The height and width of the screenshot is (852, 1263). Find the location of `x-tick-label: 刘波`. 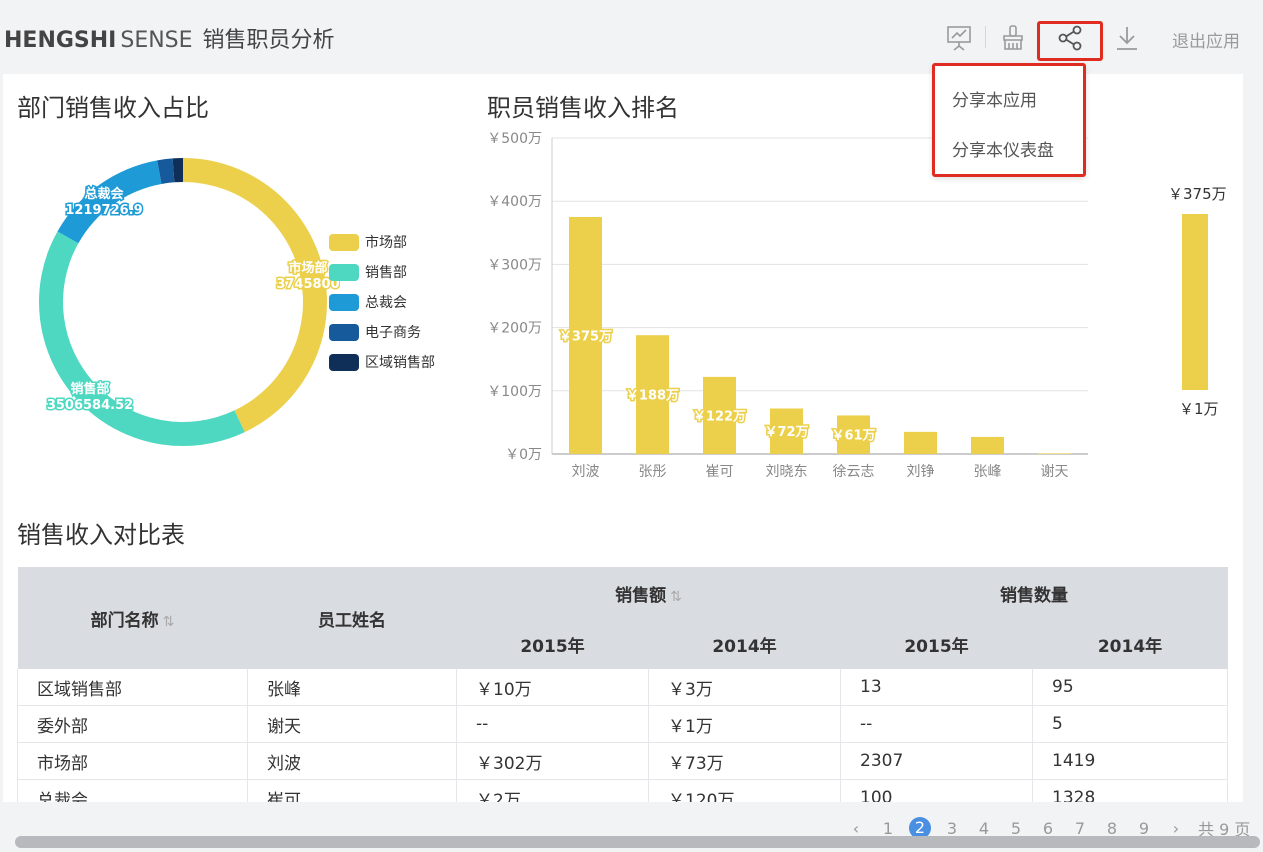

x-tick-label: 刘波 is located at coordinates (586, 472).